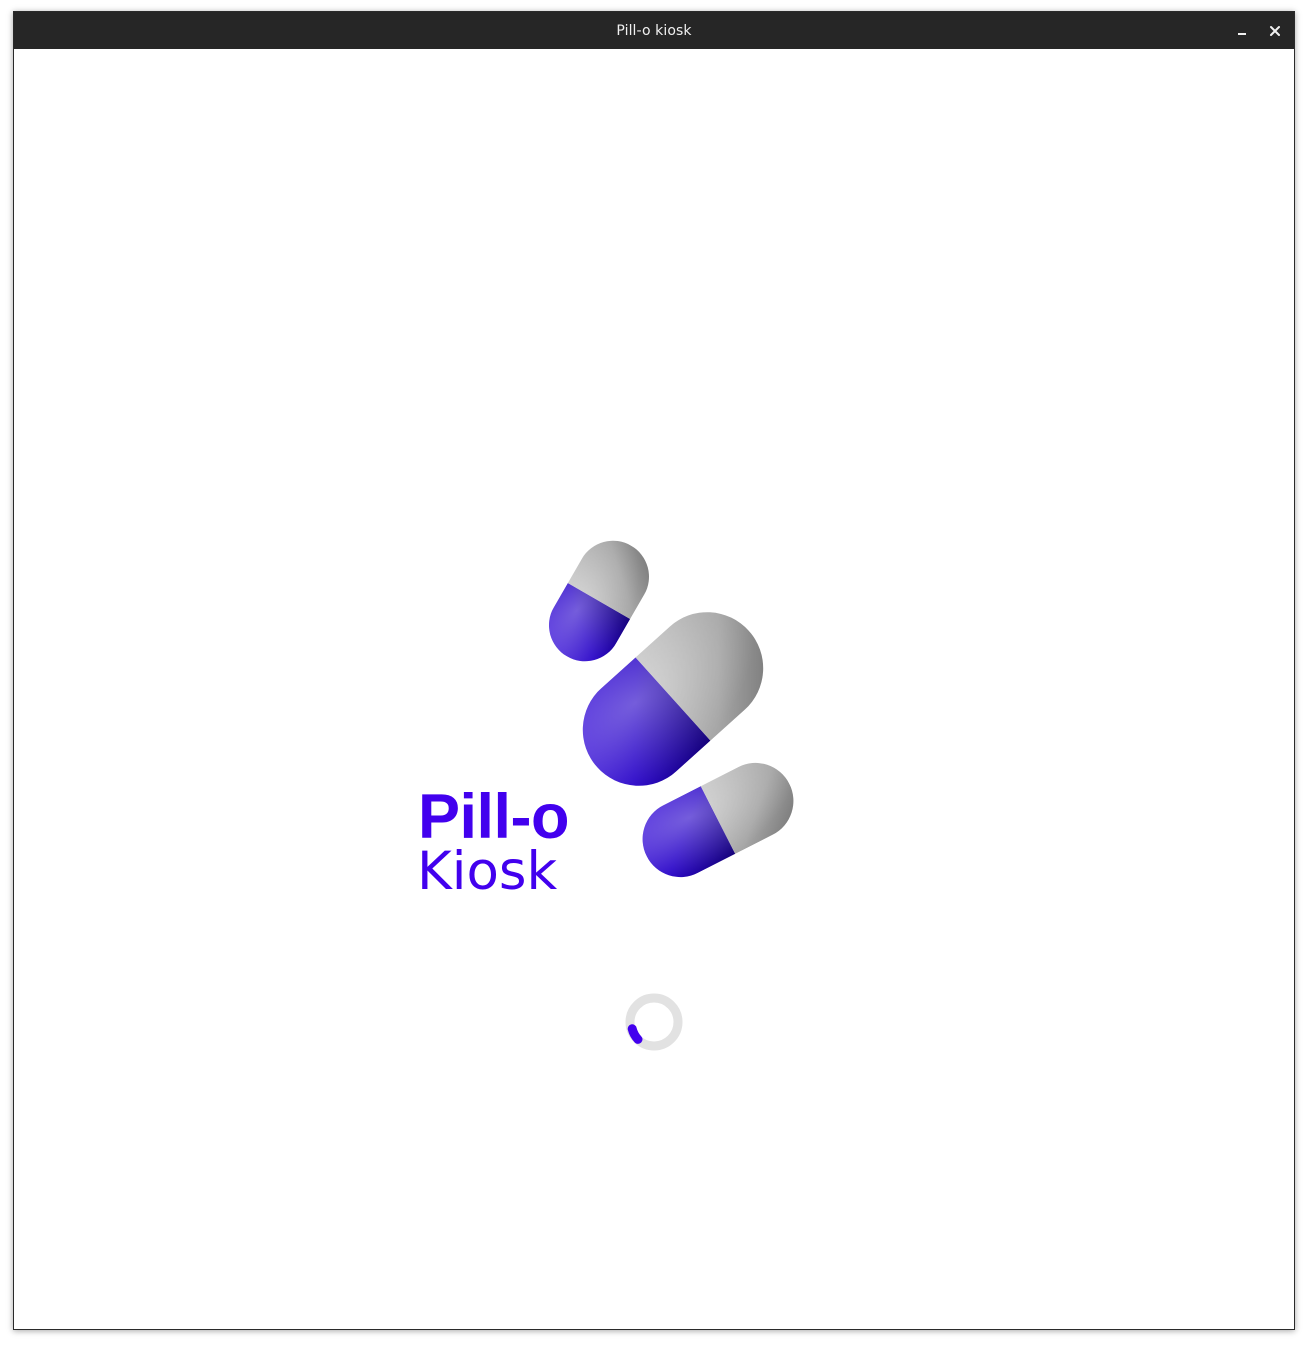 Image resolution: width=1308 pixels, height=1346 pixels. Describe the element at coordinates (671, 709) in the screenshot. I see `pill-capsules-logo` at that location.